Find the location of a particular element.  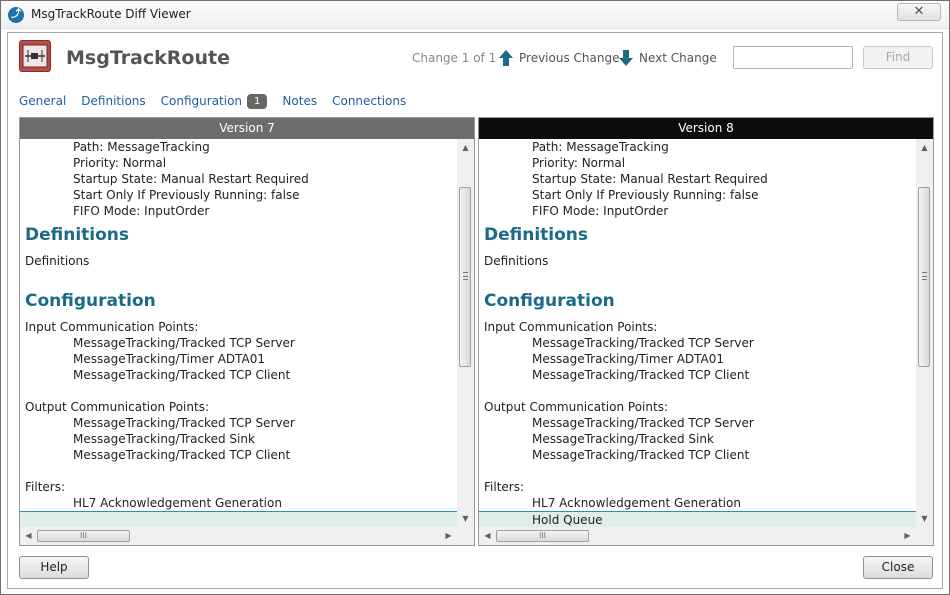

change-count-badge: 1 is located at coordinates (257, 101).